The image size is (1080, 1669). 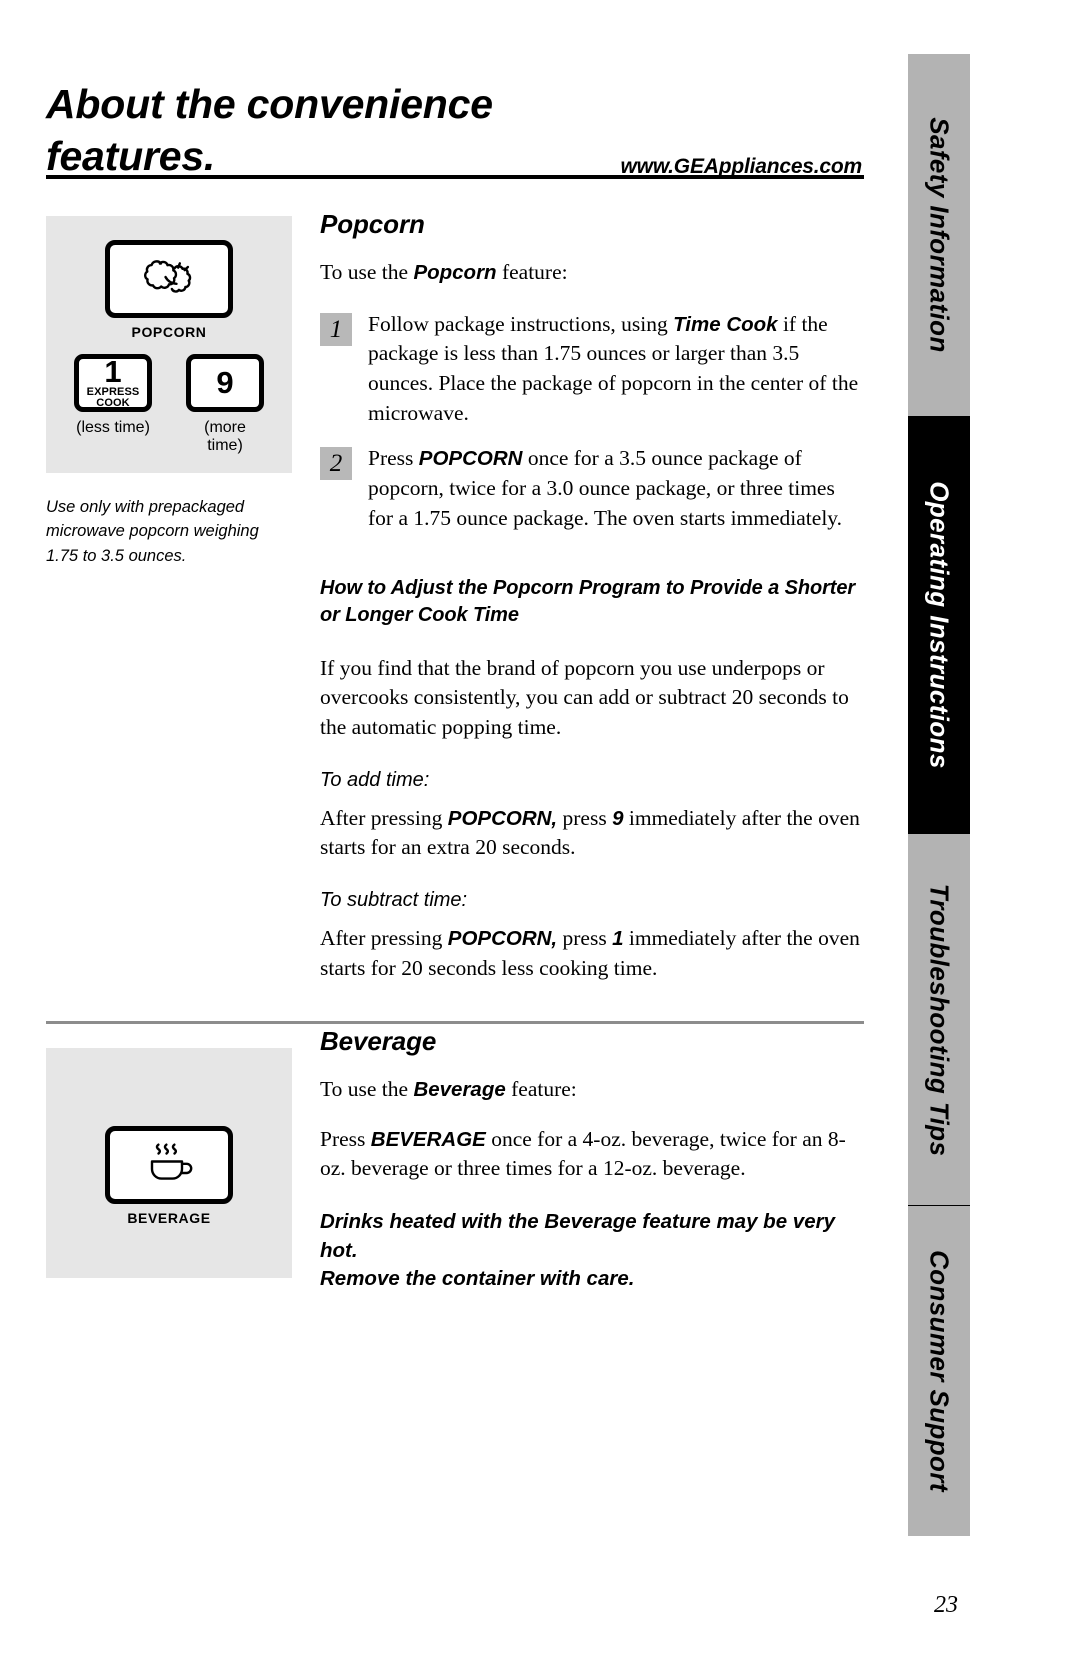 What do you see at coordinates (113, 427) in the screenshot?
I see `less-time-caption: (less time)` at bounding box center [113, 427].